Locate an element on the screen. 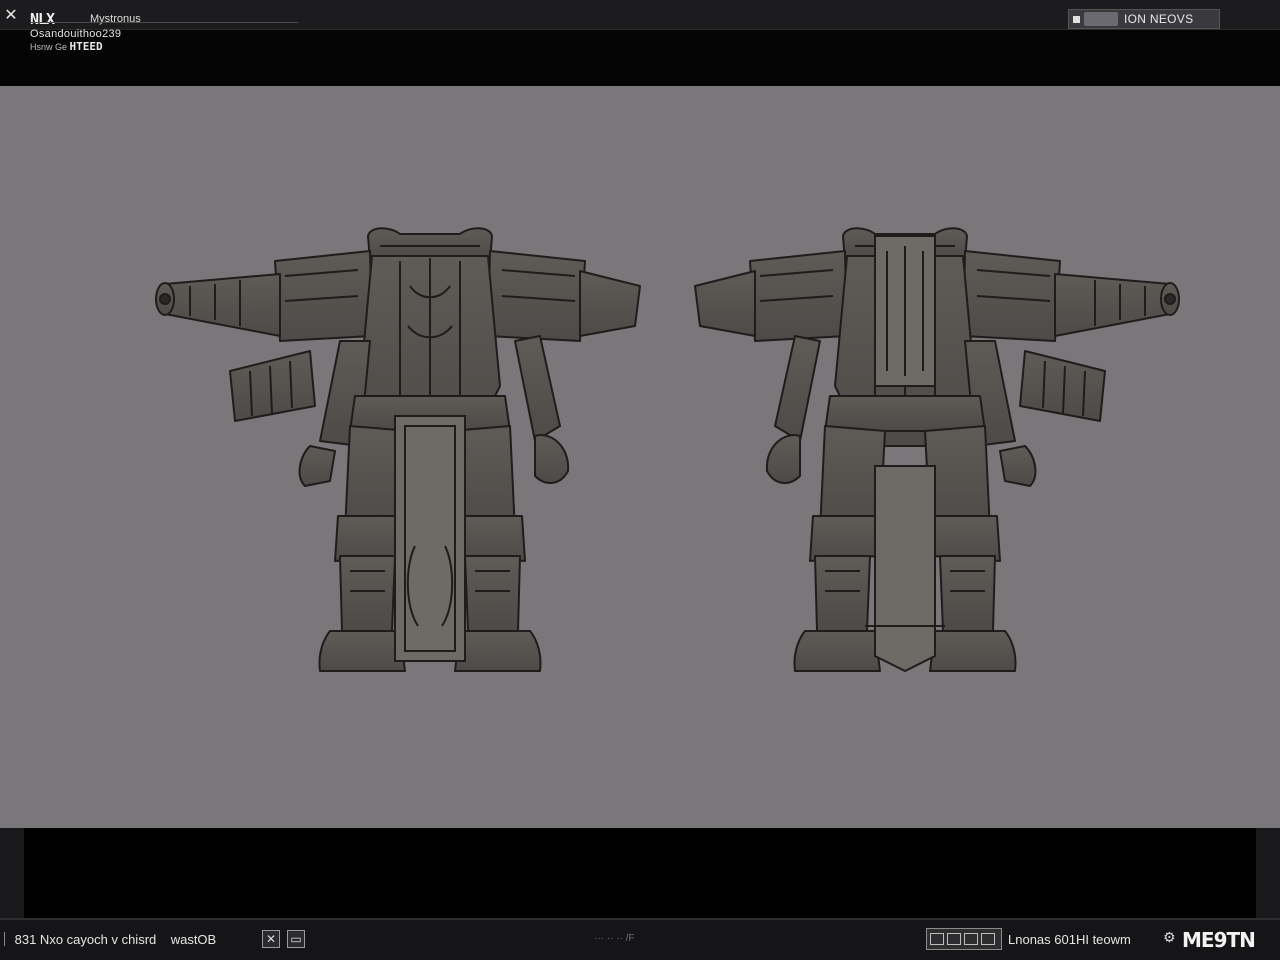 This screenshot has height=960, width=1280. document-meta: Hsnw Ge HTEED is located at coordinates (66, 46).